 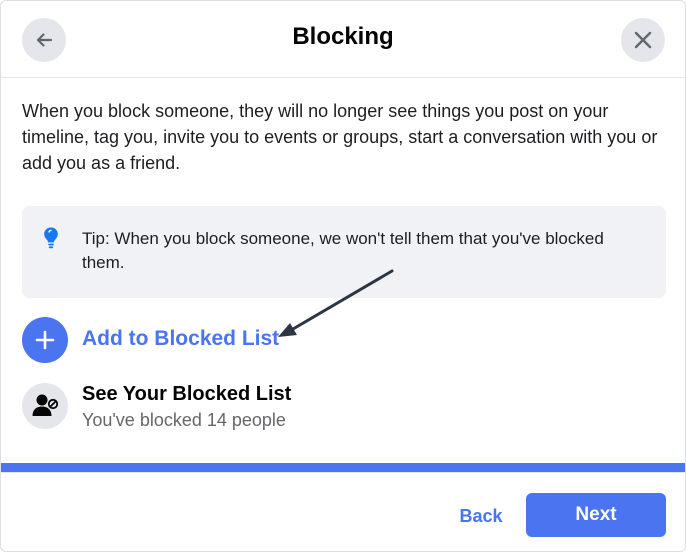 I want to click on progress-fill, so click(x=343, y=467).